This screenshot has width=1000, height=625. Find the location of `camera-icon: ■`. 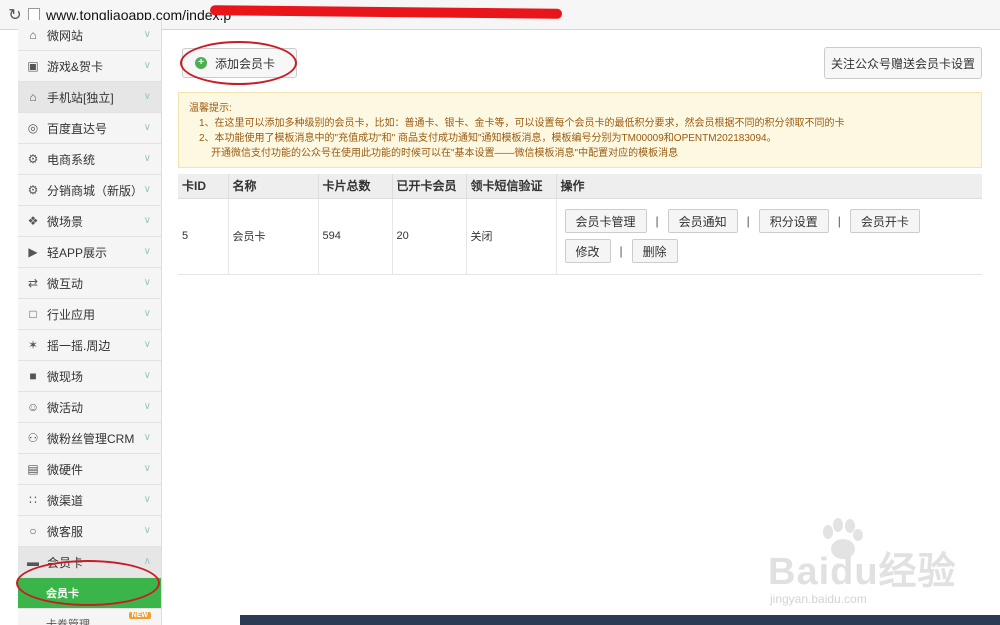

camera-icon: ■ is located at coordinates (33, 376).